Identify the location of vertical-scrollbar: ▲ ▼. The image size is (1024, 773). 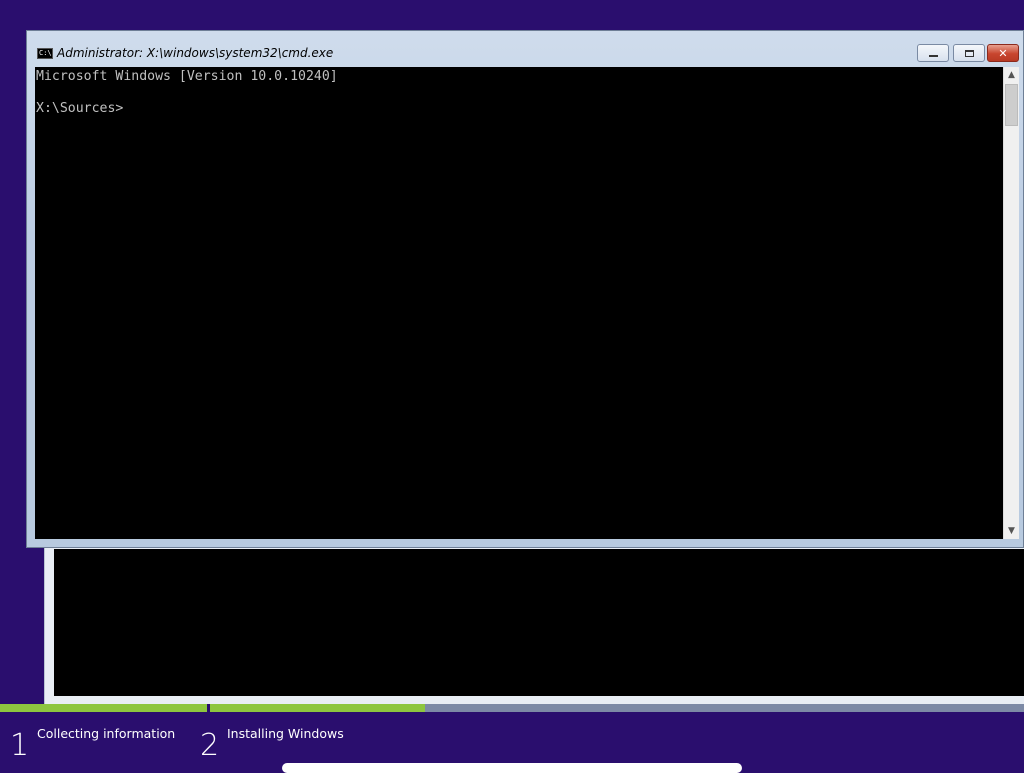
(1011, 303).